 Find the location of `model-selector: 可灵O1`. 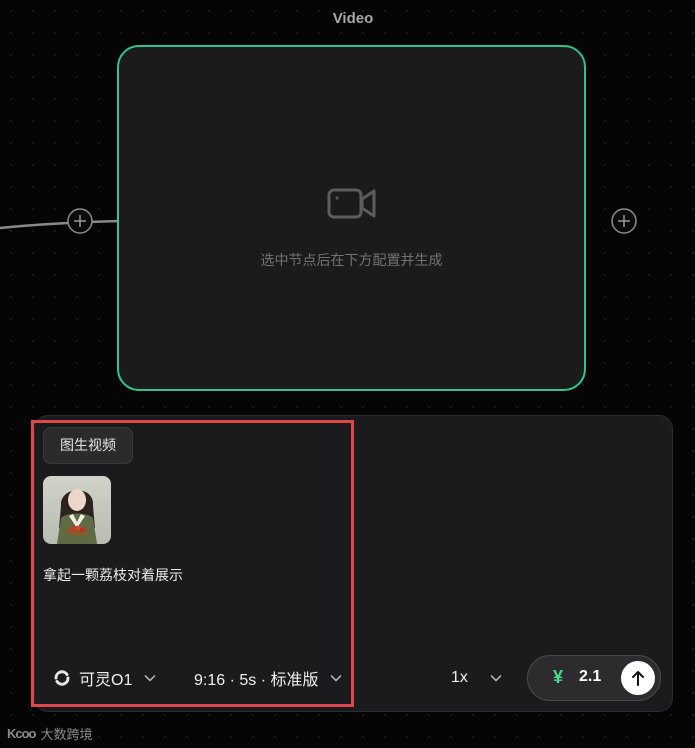

model-selector: 可灵O1 is located at coordinates (104, 678).